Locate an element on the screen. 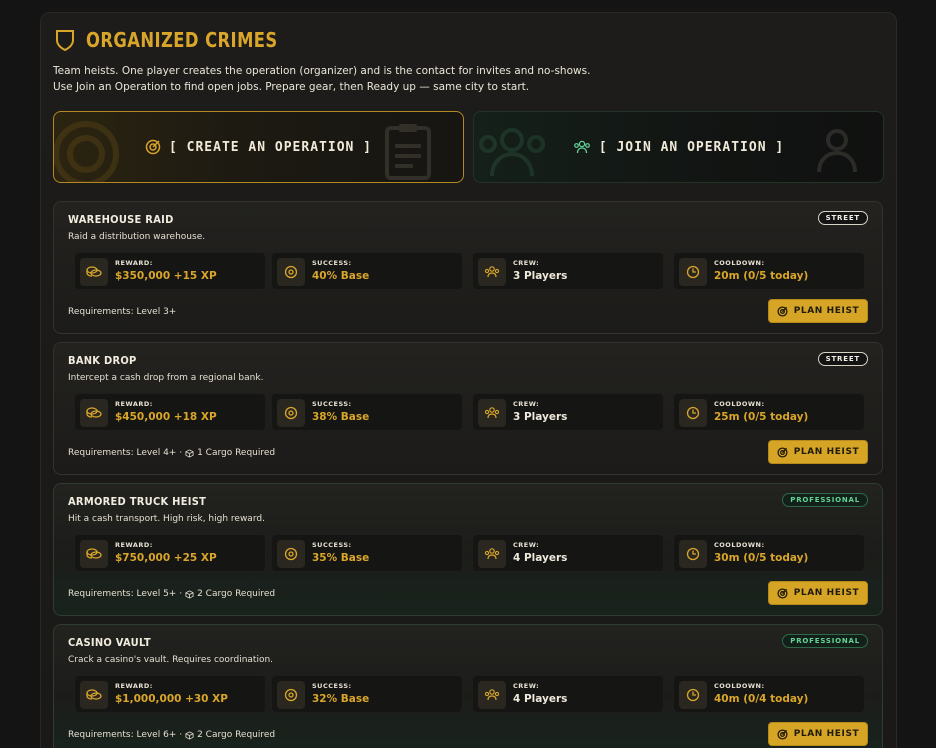  heist-title: ARMORED TRUCK HEIST is located at coordinates (137, 501).